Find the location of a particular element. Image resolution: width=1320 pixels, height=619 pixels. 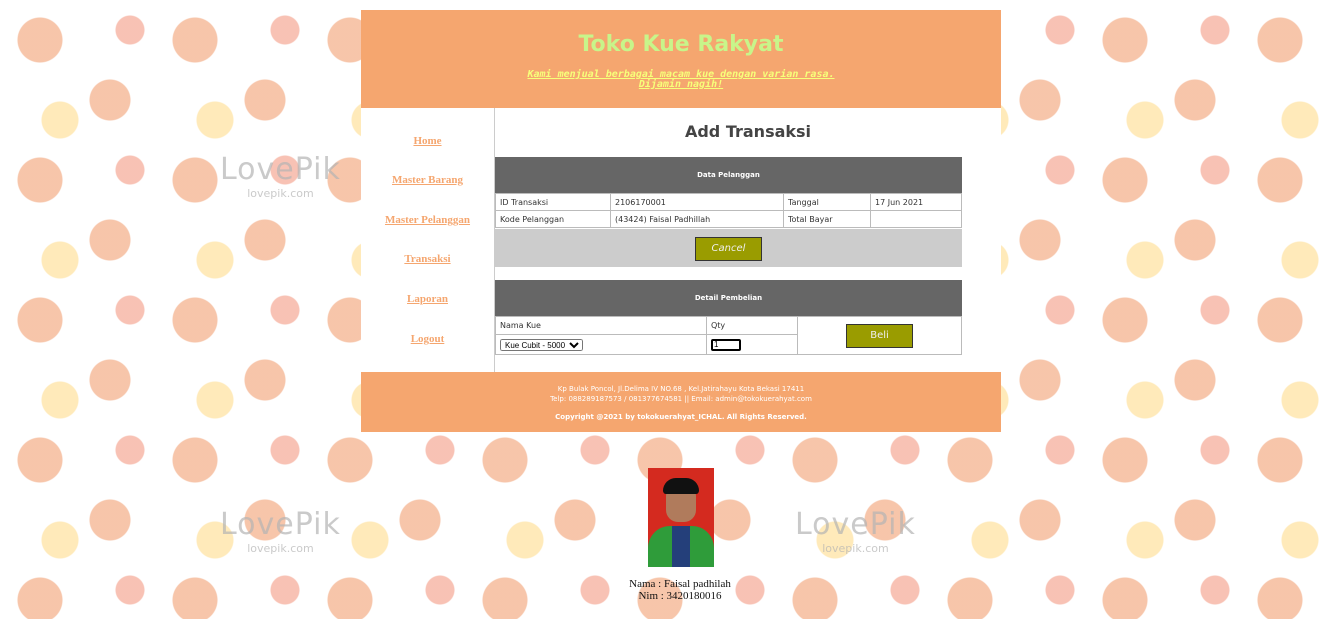

item-label: Nama Kue is located at coordinates (601, 325).